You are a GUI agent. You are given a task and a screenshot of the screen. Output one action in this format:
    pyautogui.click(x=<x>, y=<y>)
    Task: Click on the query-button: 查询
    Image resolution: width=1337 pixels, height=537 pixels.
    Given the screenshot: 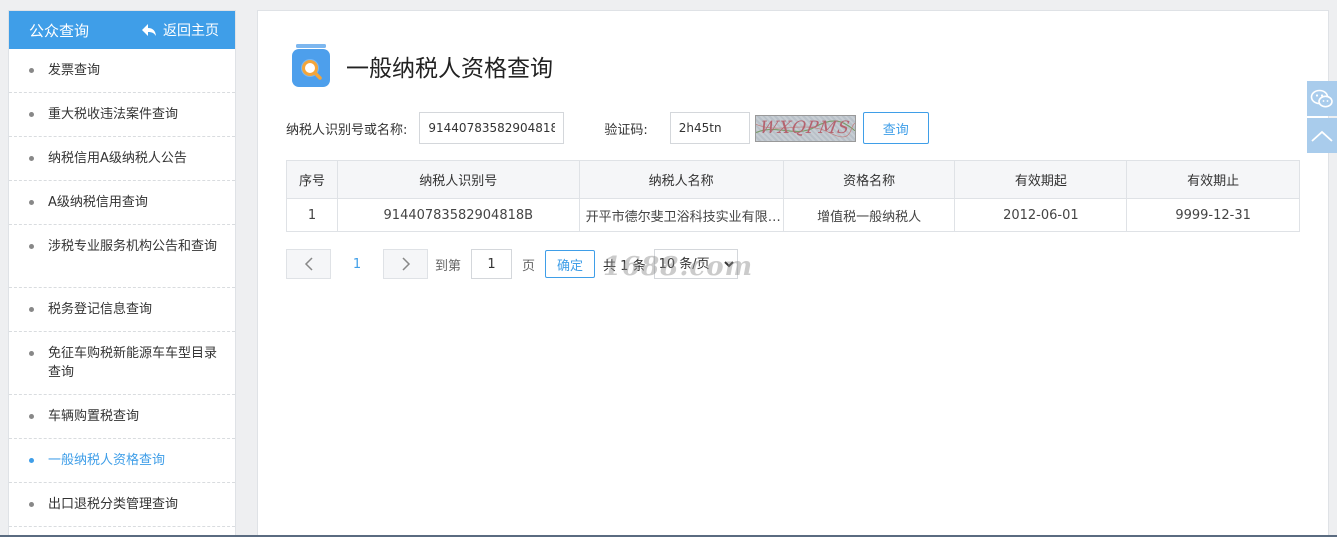 What is the action you would take?
    pyautogui.click(x=895, y=128)
    